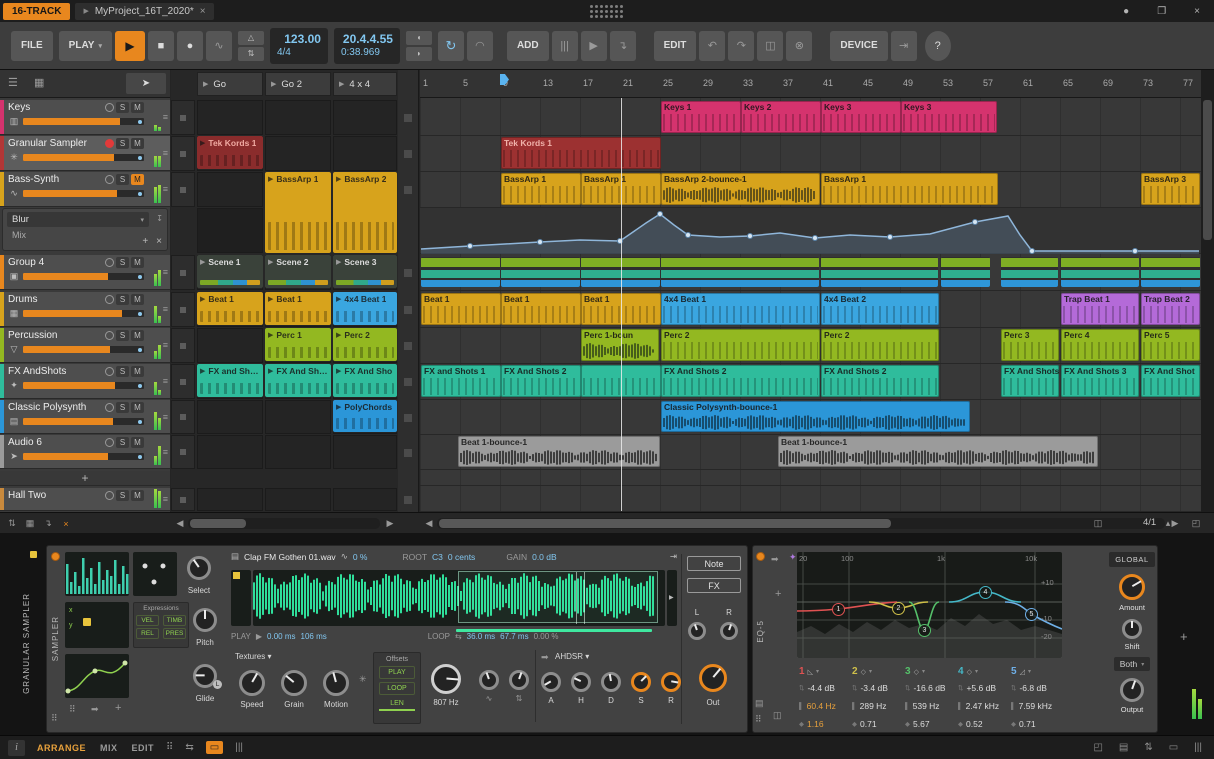  What do you see at coordinates (16, 747) in the screenshot?
I see `info-button: i` at bounding box center [16, 747].